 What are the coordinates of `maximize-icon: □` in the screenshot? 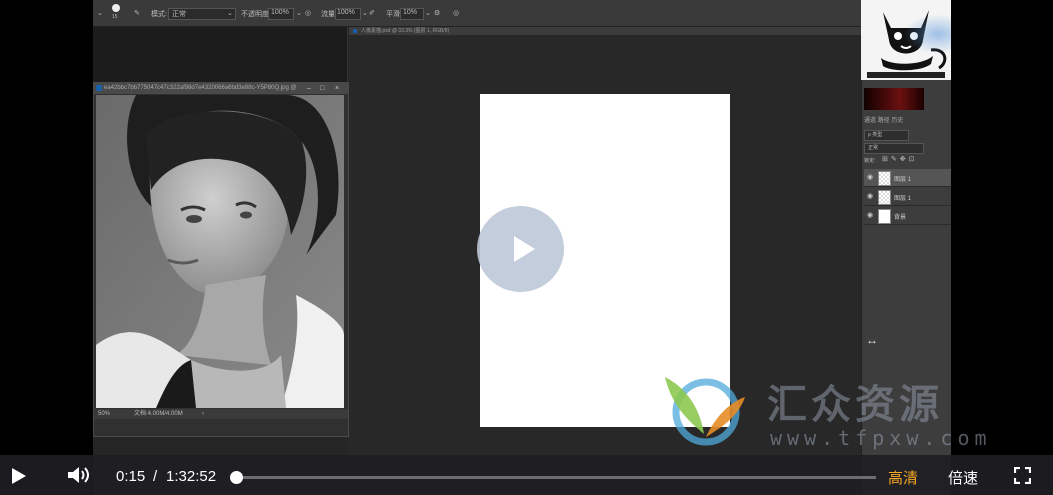 It's located at (322, 88).